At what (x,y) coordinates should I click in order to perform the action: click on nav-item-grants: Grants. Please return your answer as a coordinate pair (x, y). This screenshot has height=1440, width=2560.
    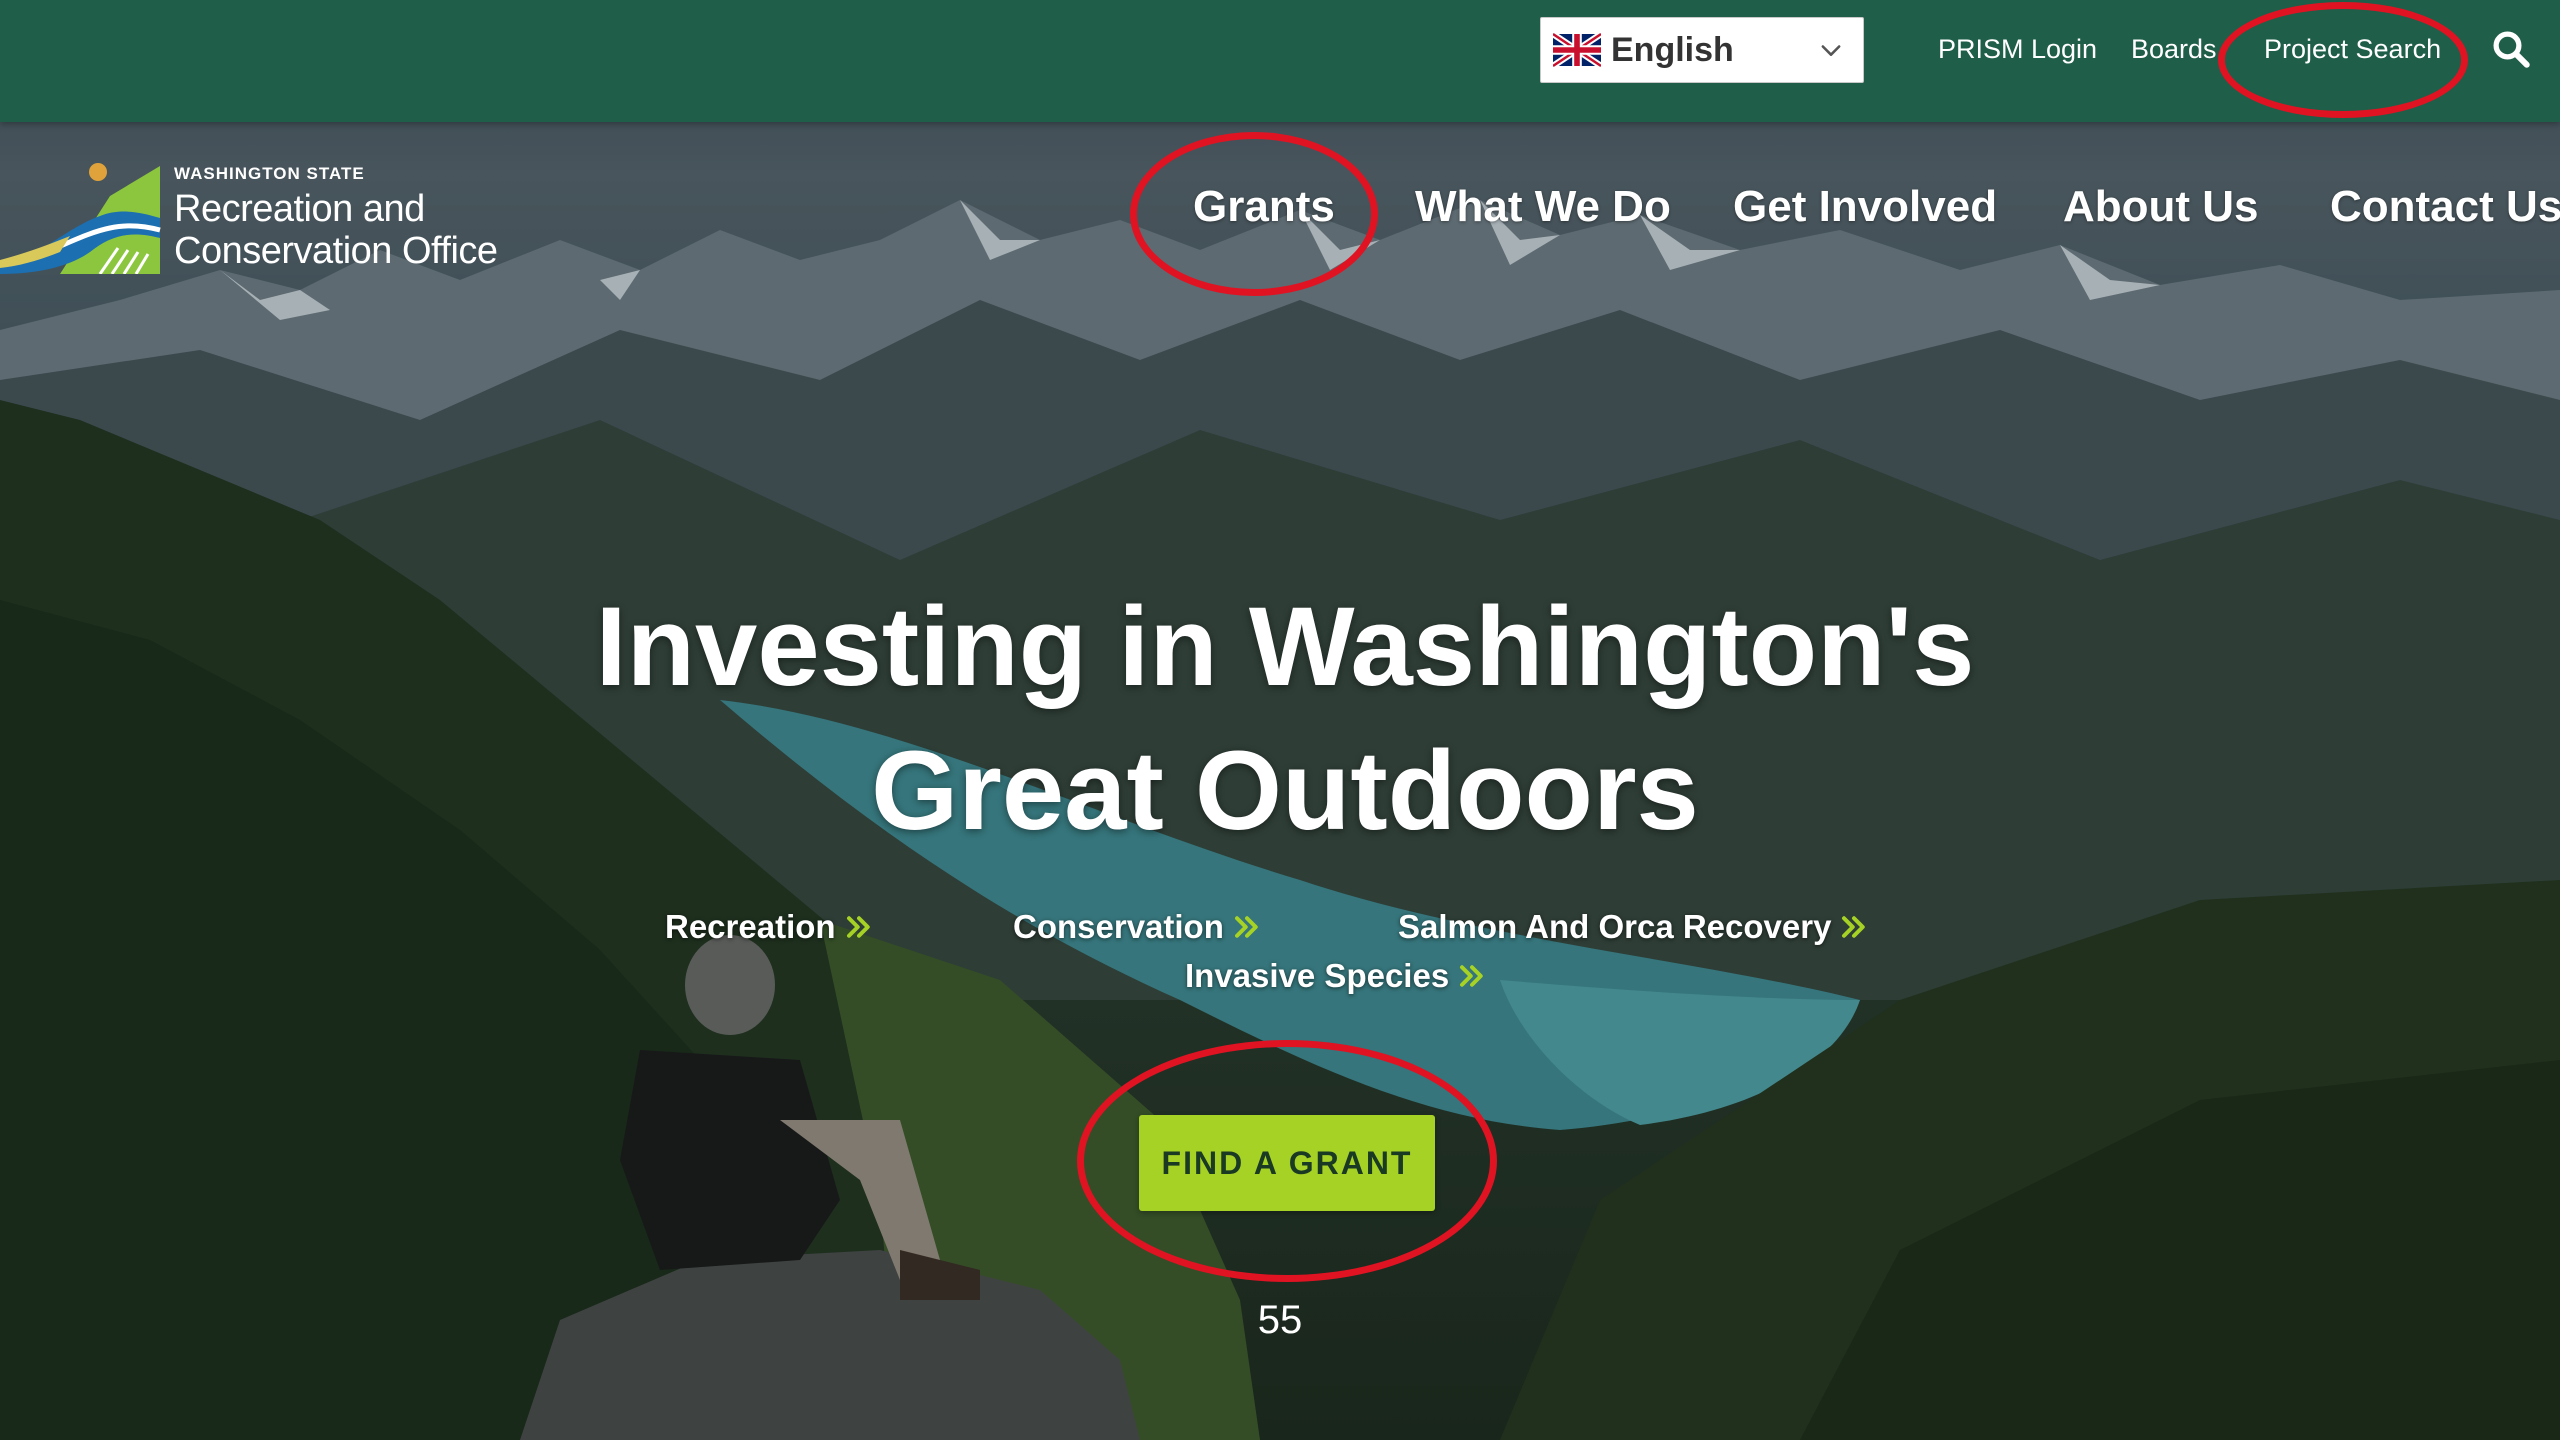
    Looking at the image, I should click on (1264, 207).